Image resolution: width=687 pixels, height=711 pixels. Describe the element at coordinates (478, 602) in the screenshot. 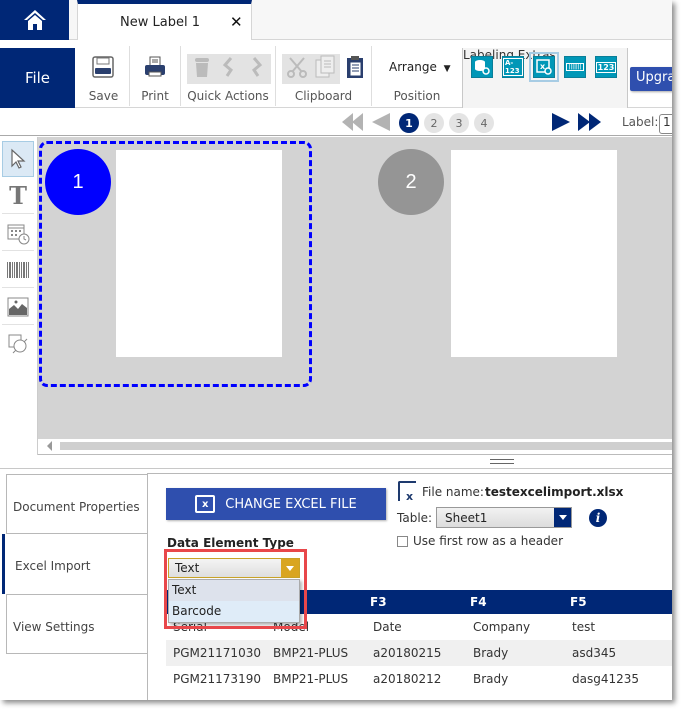

I see `column-header: F4` at that location.